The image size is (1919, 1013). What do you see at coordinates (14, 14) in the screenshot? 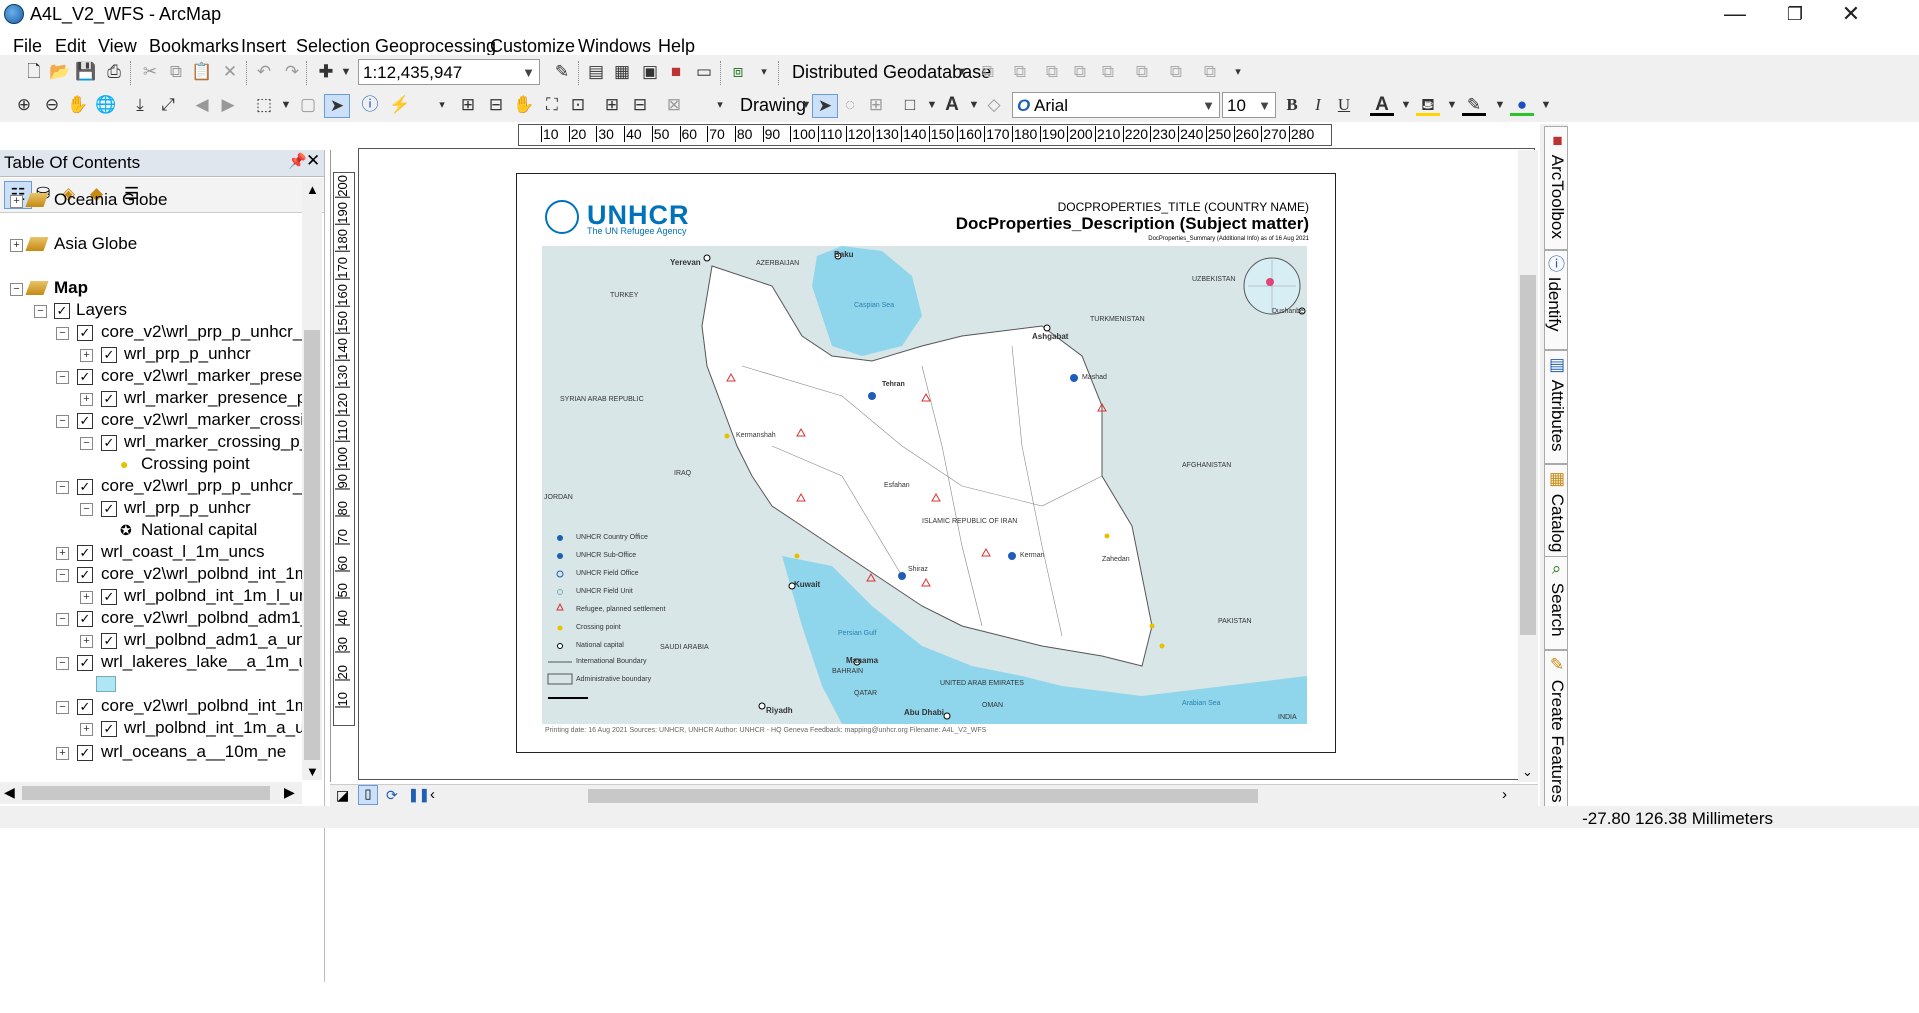
I see `arcmap-app-icon` at bounding box center [14, 14].